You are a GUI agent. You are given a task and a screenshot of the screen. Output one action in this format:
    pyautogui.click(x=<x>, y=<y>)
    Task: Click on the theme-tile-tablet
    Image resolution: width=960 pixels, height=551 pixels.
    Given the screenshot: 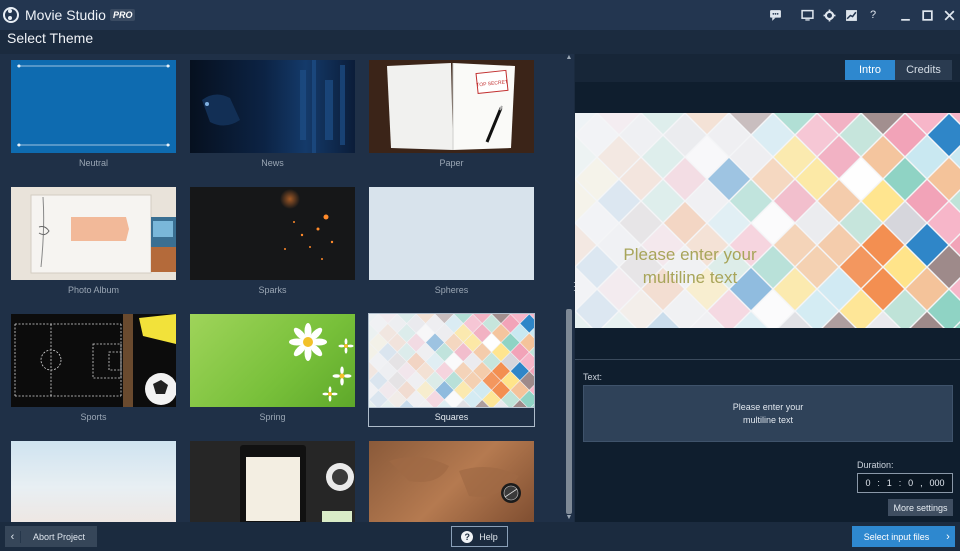 What is the action you would take?
    pyautogui.click(x=272, y=481)
    